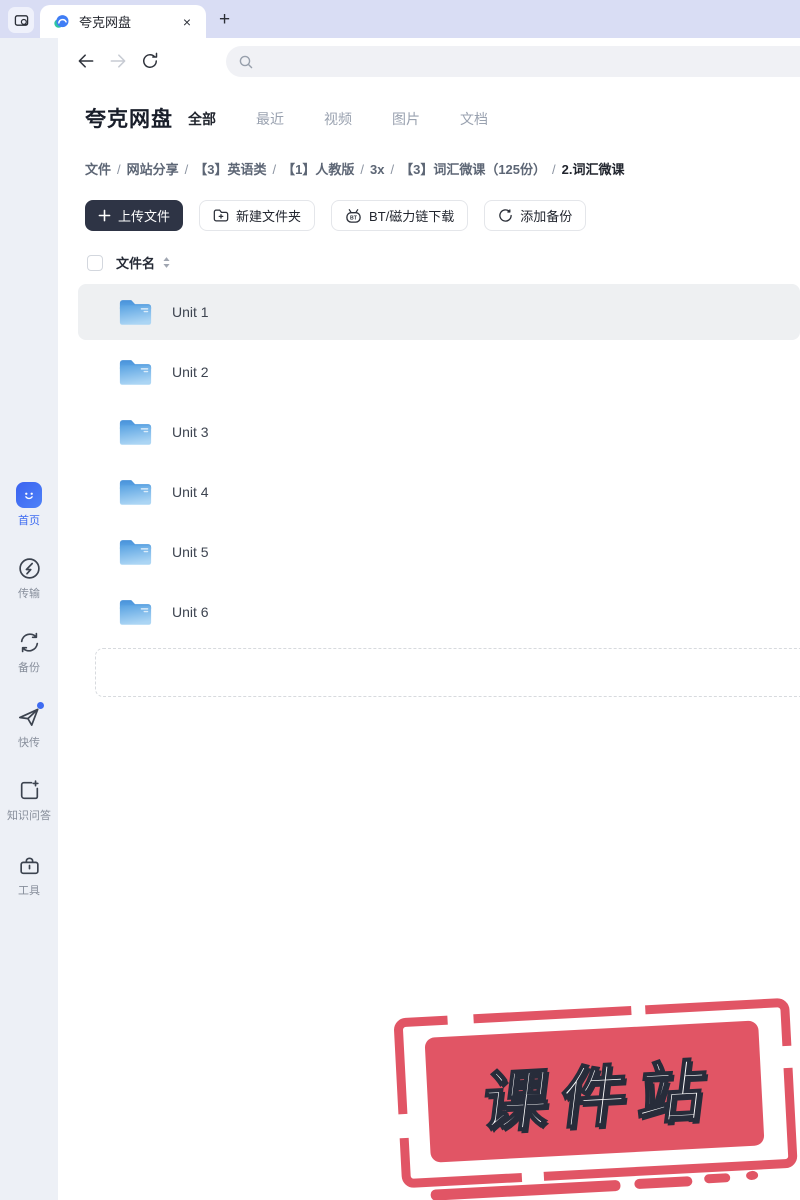 This screenshot has height=1200, width=800. What do you see at coordinates (190, 492) in the screenshot?
I see `file-name: Unit 4` at bounding box center [190, 492].